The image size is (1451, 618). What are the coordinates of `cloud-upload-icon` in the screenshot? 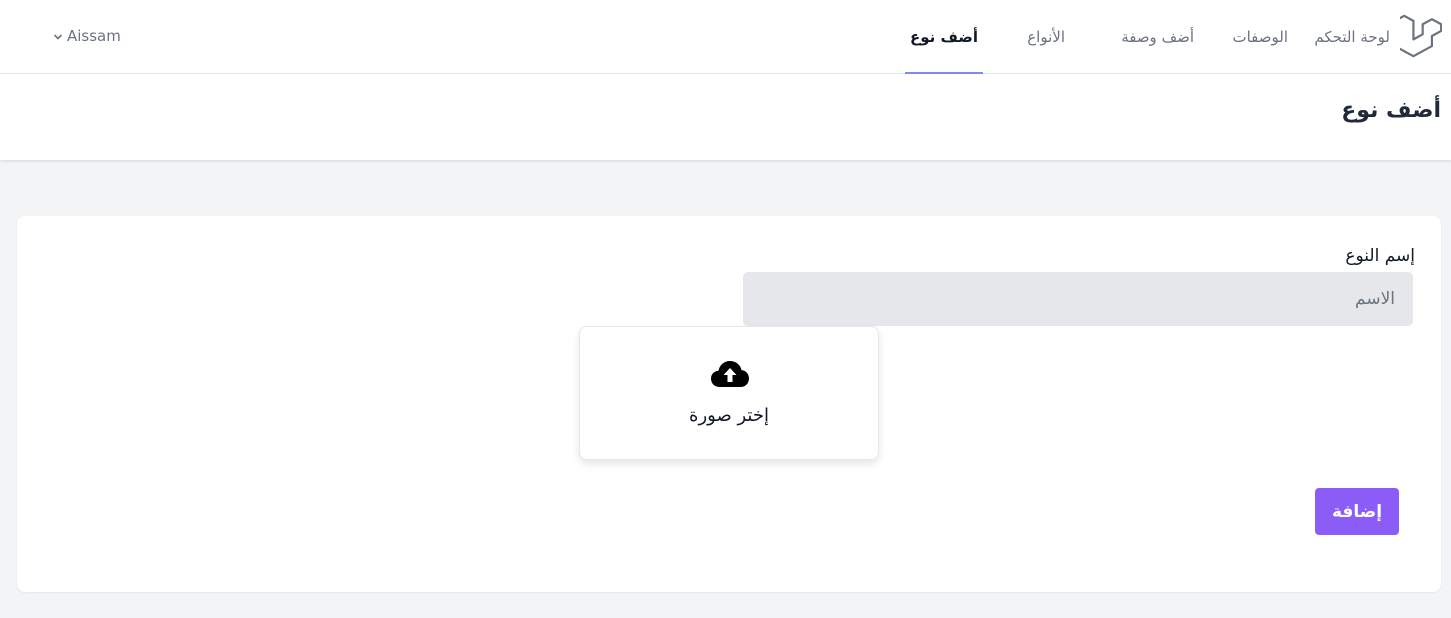 It's located at (730, 374).